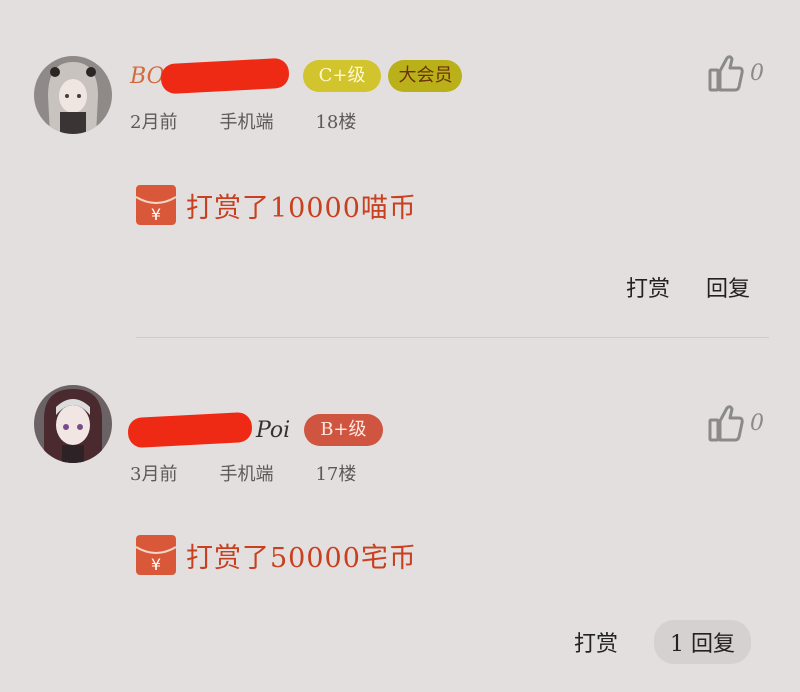 This screenshot has width=800, height=692. Describe the element at coordinates (425, 76) in the screenshot. I see `vip-badge: 大会员` at that location.